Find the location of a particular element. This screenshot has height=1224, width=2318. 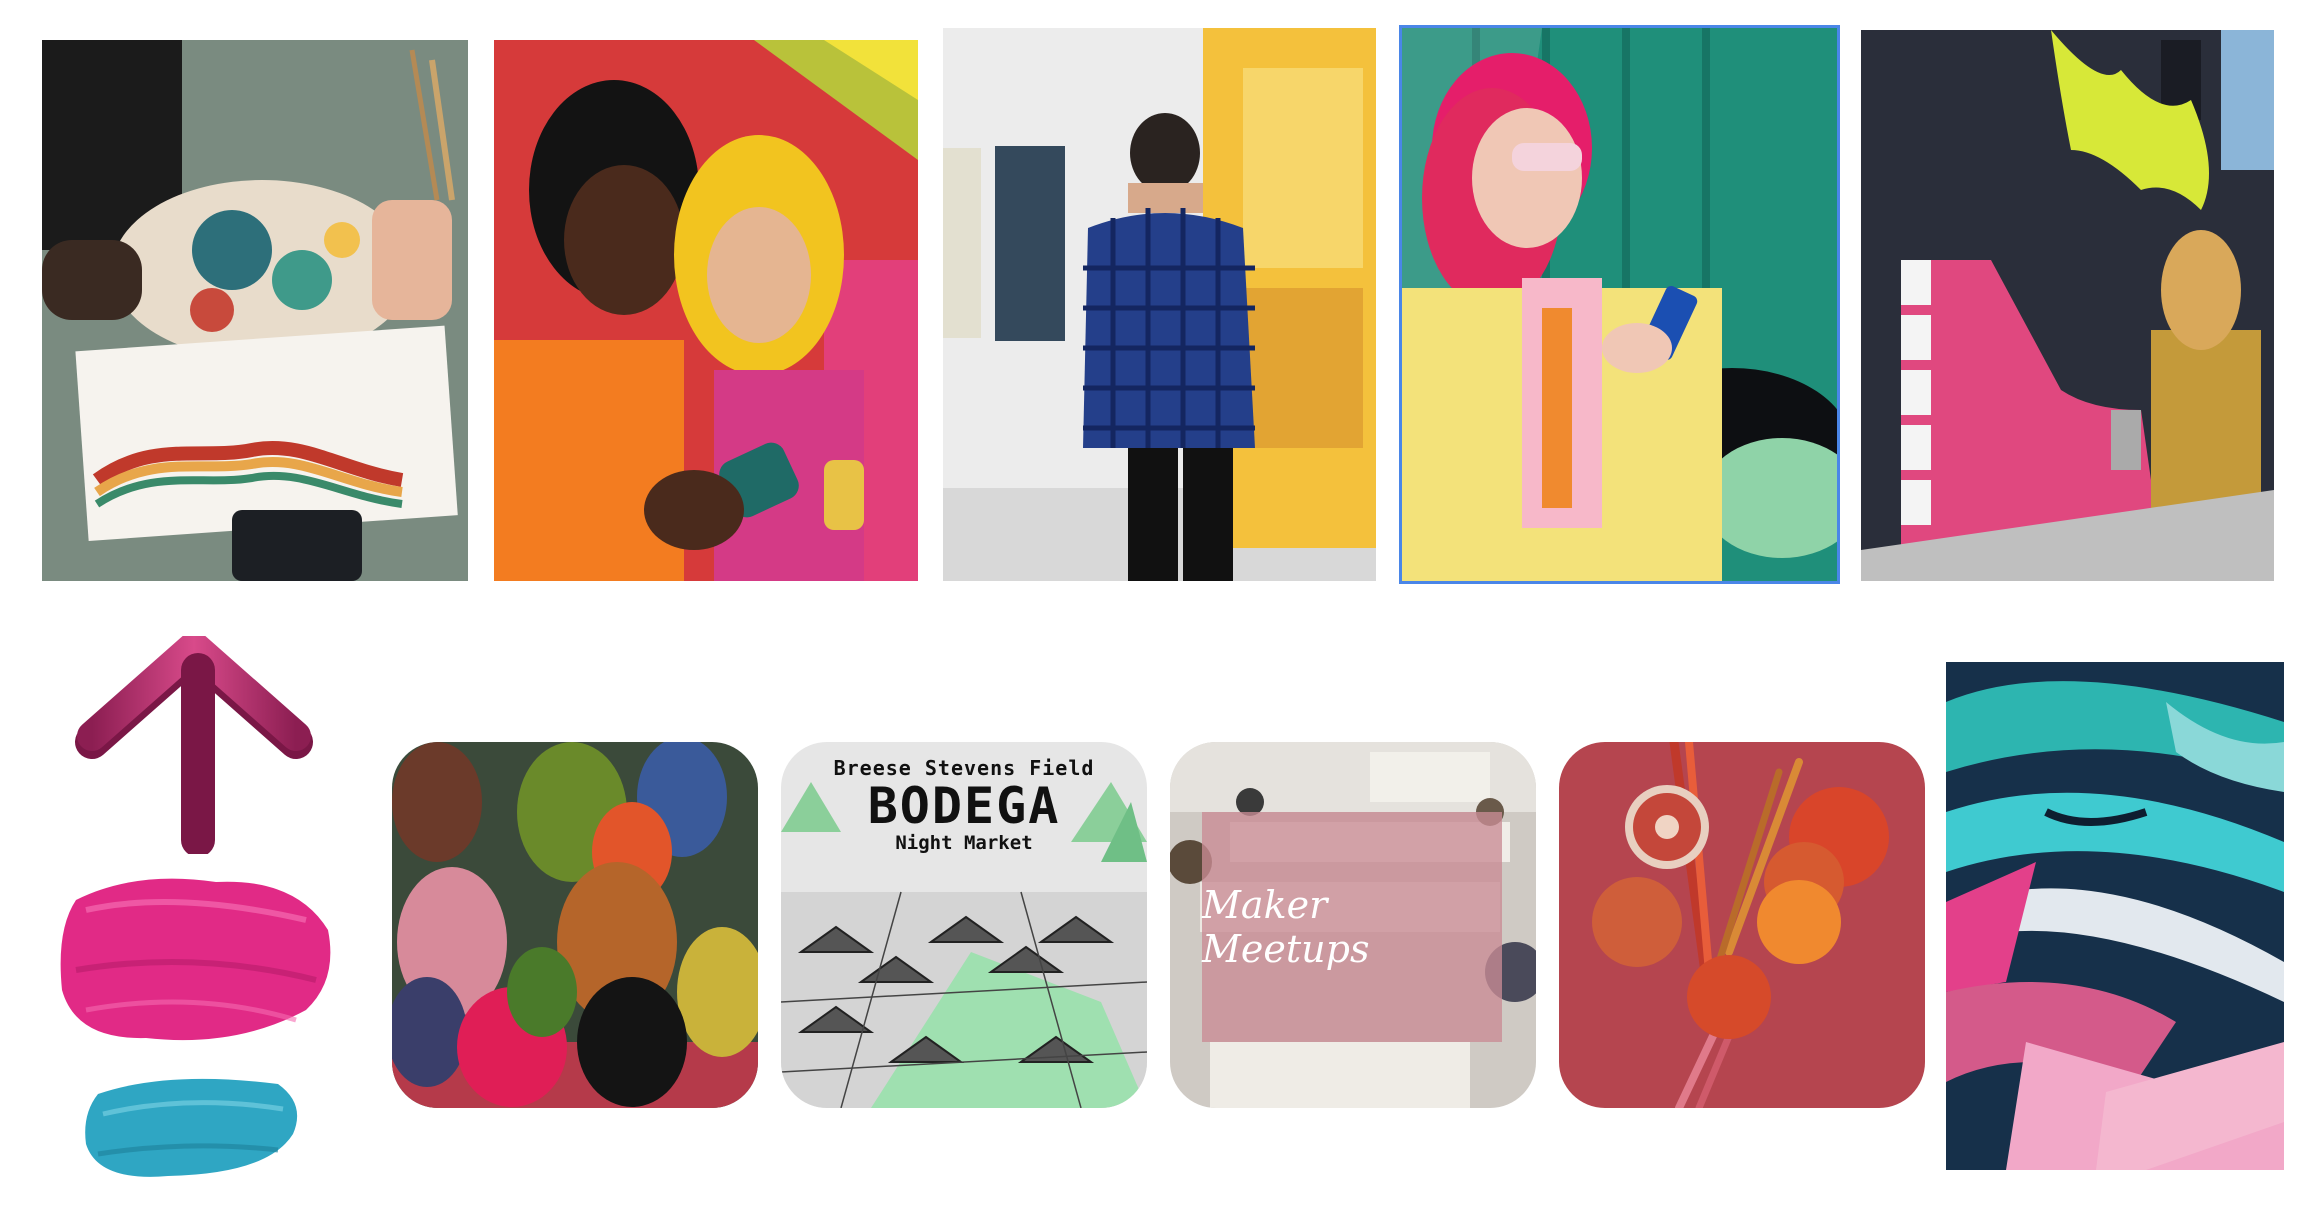

bodega-title-text: BODEGA is located at coordinates (964, 806).